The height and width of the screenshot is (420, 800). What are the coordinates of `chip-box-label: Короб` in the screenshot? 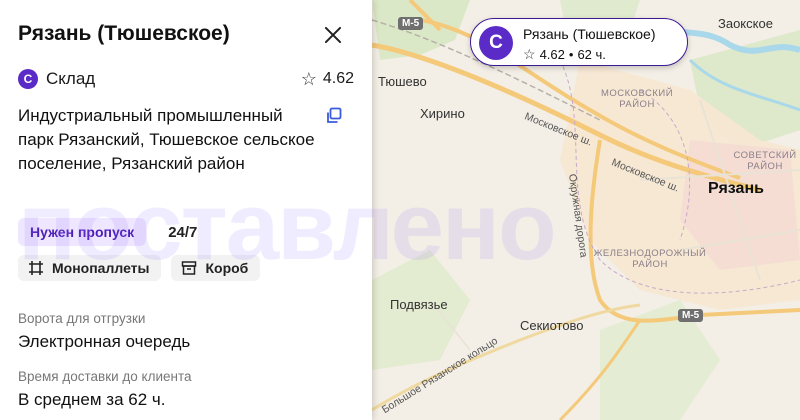 It's located at (227, 268).